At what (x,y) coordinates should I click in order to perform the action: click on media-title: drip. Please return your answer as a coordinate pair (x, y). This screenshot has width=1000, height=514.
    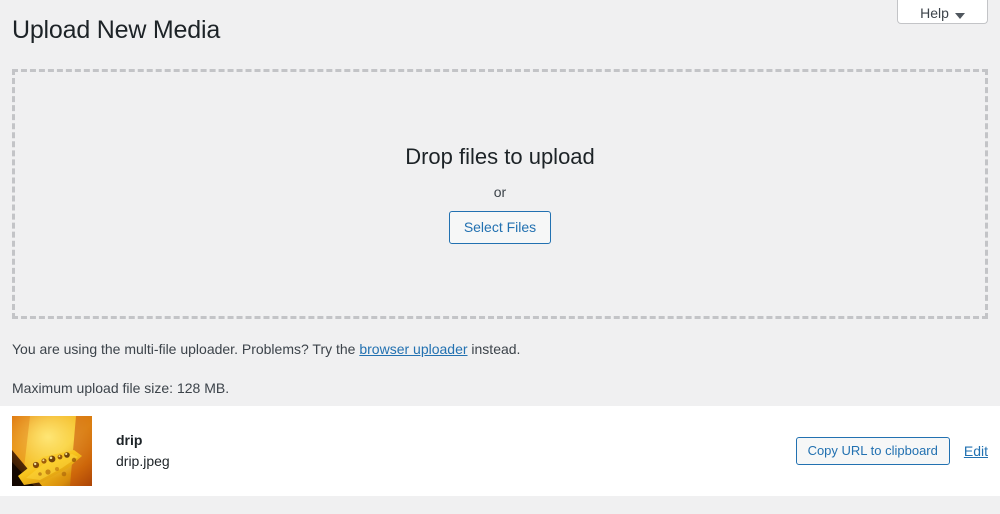
    Looking at the image, I should click on (129, 440).